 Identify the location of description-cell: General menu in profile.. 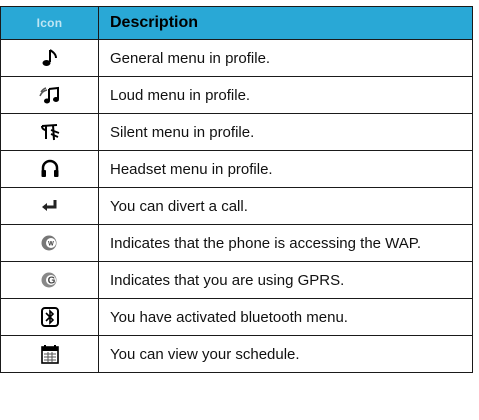
(285, 58).